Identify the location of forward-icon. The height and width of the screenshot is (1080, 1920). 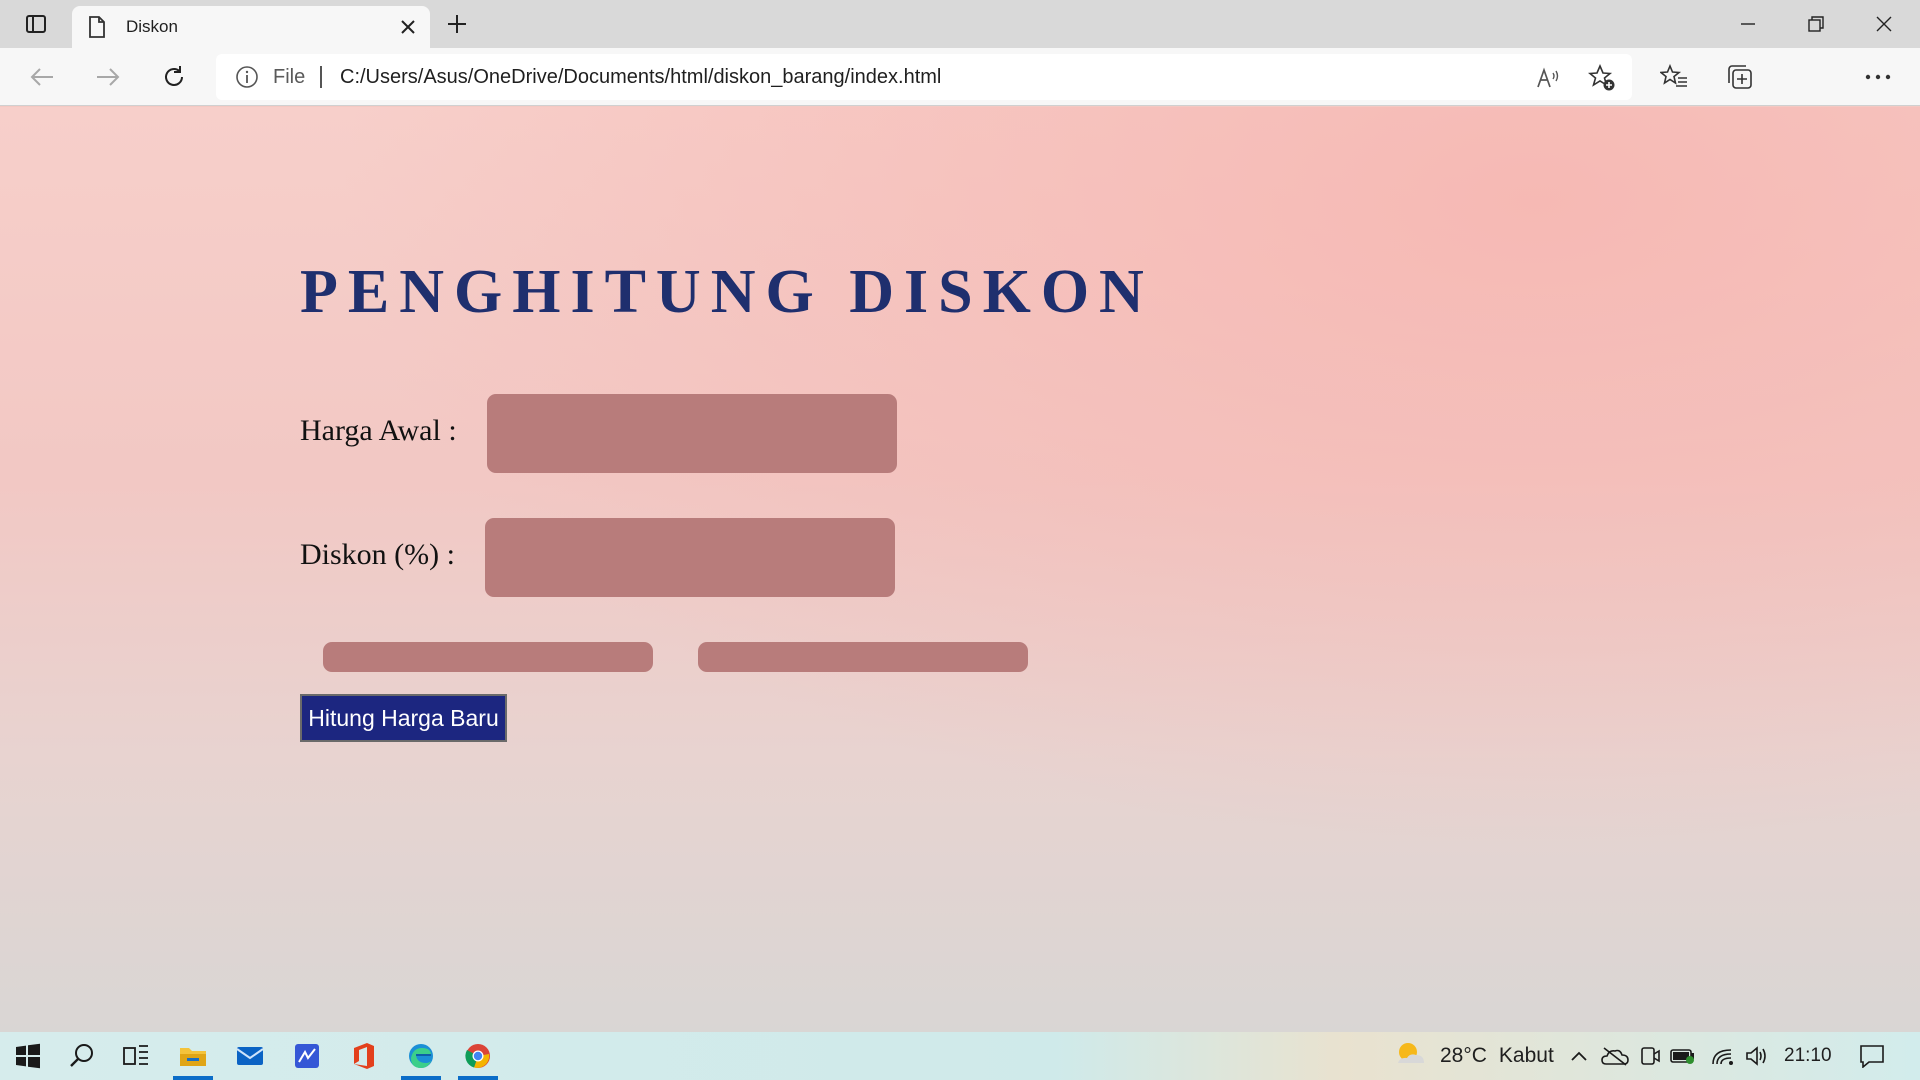
(108, 77).